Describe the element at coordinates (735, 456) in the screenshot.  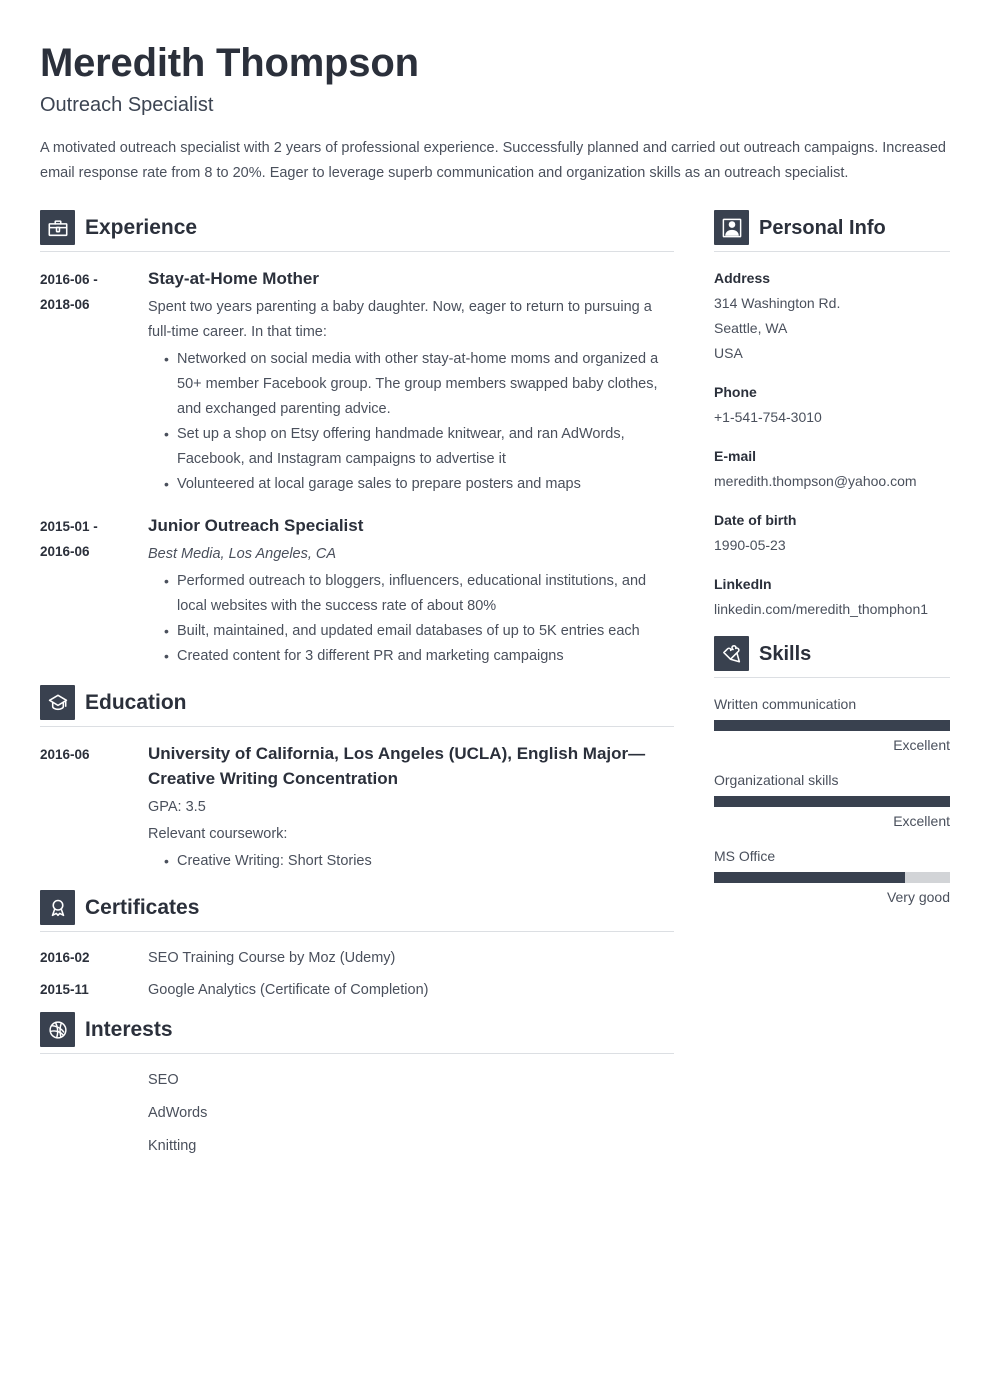
I see `info-label: E-mail` at that location.